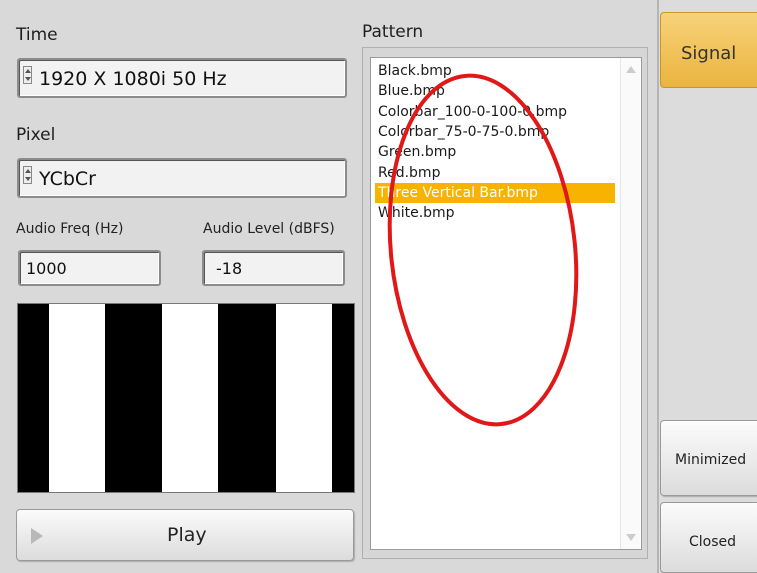 Image resolution: width=757 pixels, height=573 pixels. What do you see at coordinates (709, 53) in the screenshot?
I see `signal-button-label: Signal` at bounding box center [709, 53].